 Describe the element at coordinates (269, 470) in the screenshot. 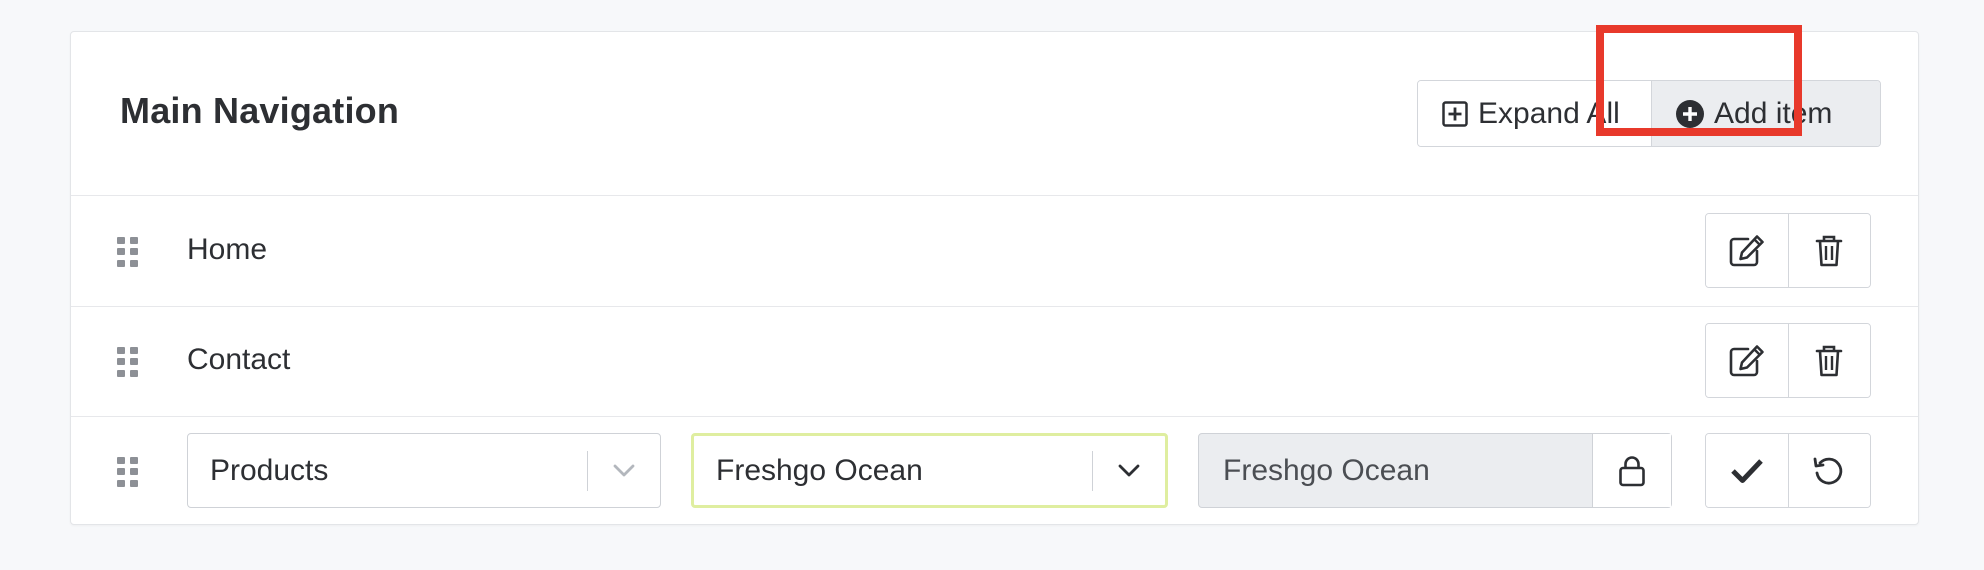

I see `item-type-value: Products` at that location.